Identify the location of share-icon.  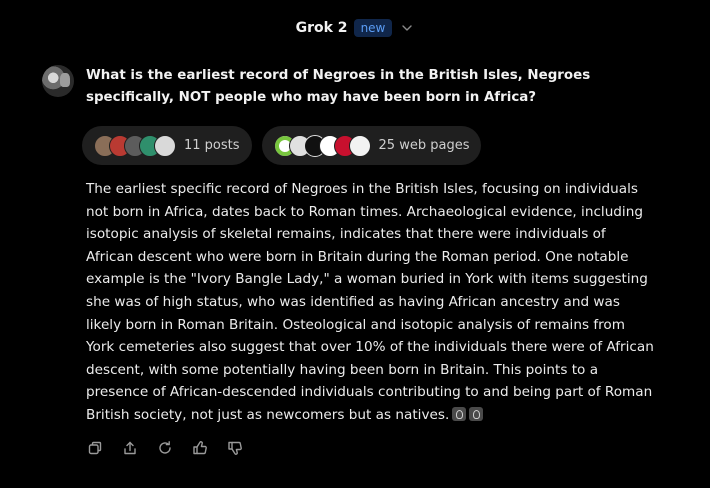
(130, 448).